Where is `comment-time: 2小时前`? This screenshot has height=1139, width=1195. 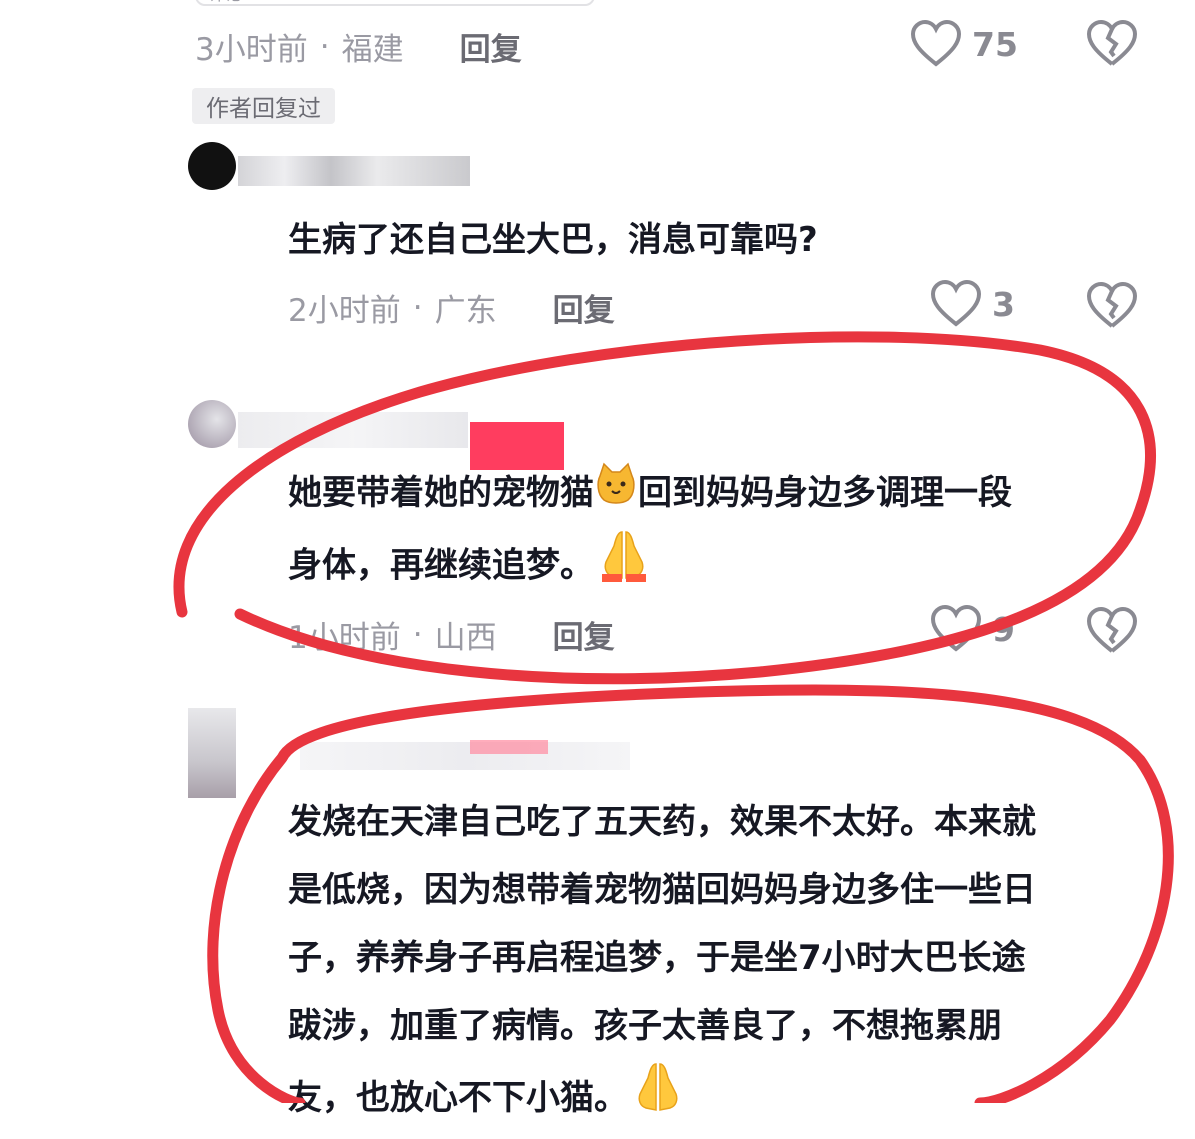
comment-time: 2小时前 is located at coordinates (344, 311).